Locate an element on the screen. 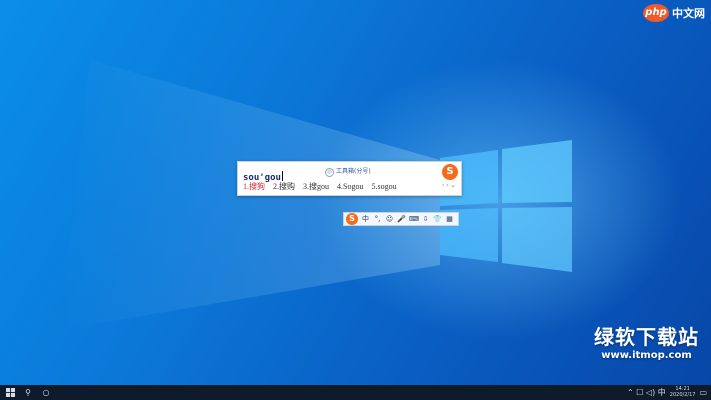  prev-page-icon: ‹ is located at coordinates (443, 185).